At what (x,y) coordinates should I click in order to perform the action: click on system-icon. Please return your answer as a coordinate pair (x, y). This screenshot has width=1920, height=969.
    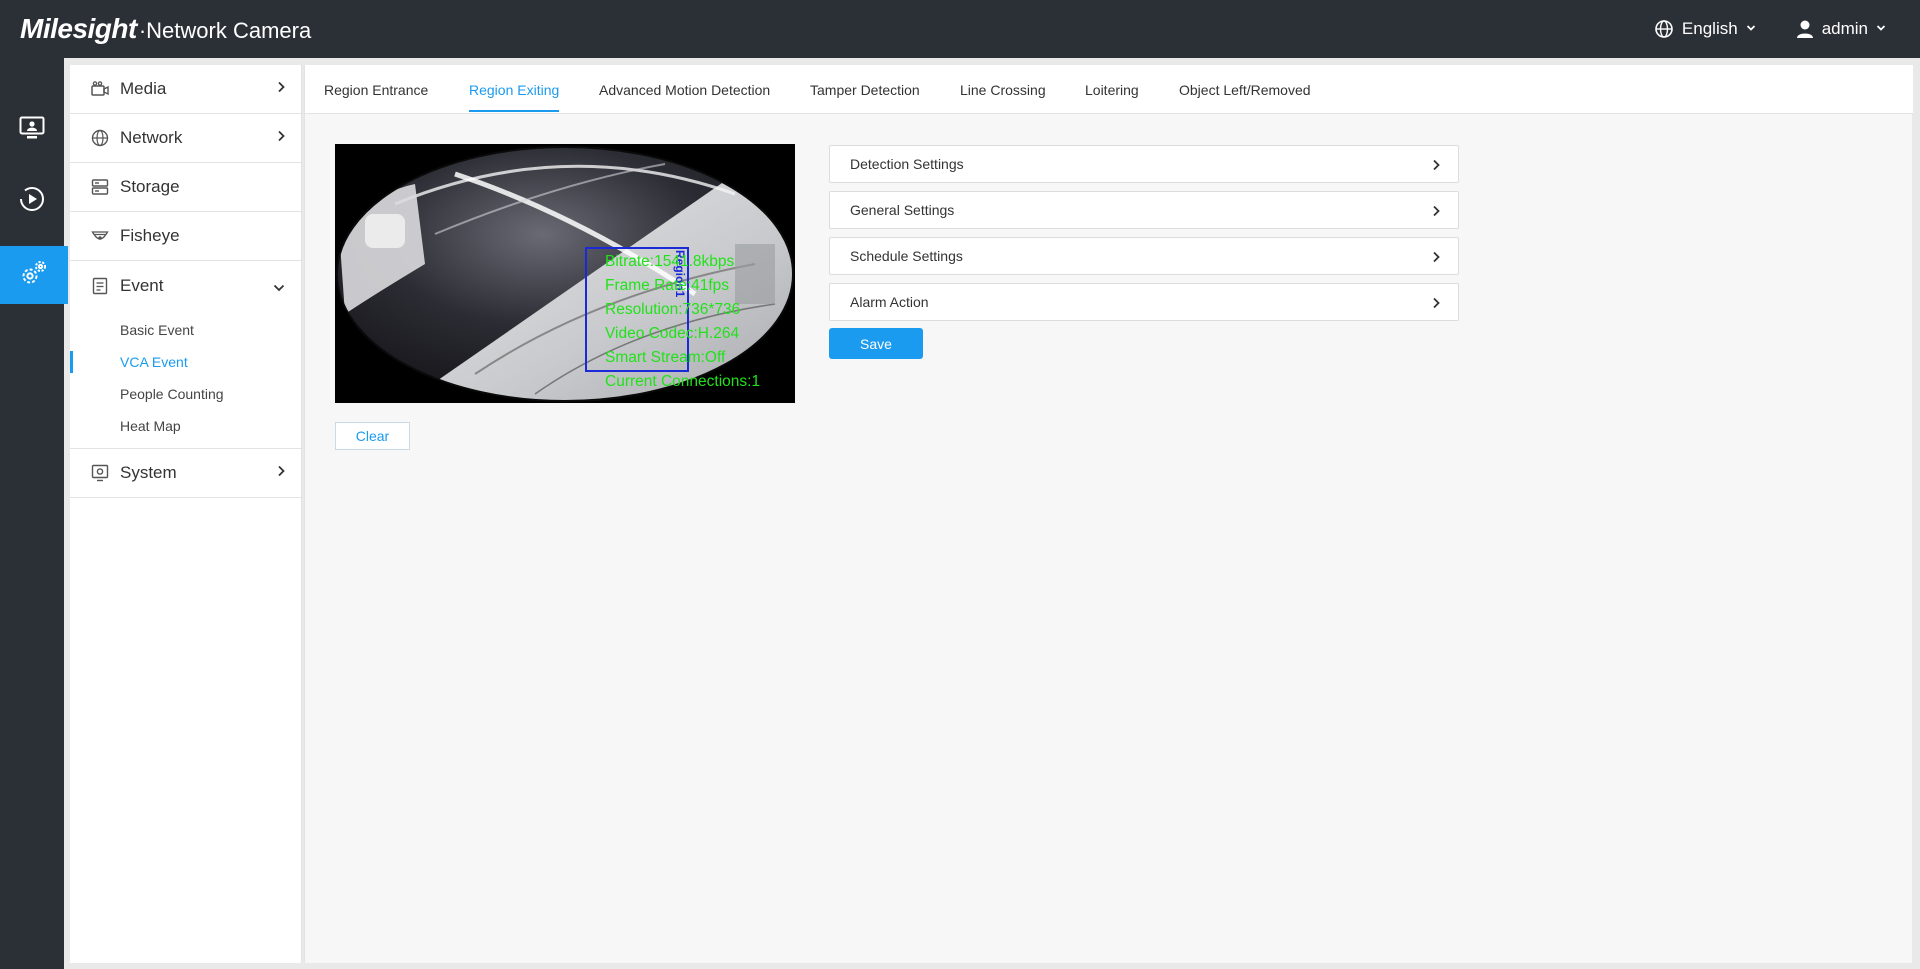
    Looking at the image, I should click on (100, 473).